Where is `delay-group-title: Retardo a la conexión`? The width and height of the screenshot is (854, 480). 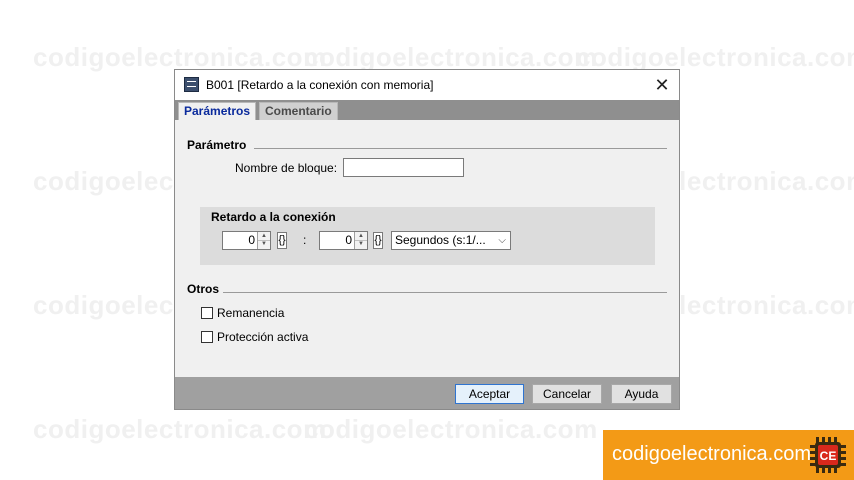
delay-group-title: Retardo a la conexión is located at coordinates (273, 217).